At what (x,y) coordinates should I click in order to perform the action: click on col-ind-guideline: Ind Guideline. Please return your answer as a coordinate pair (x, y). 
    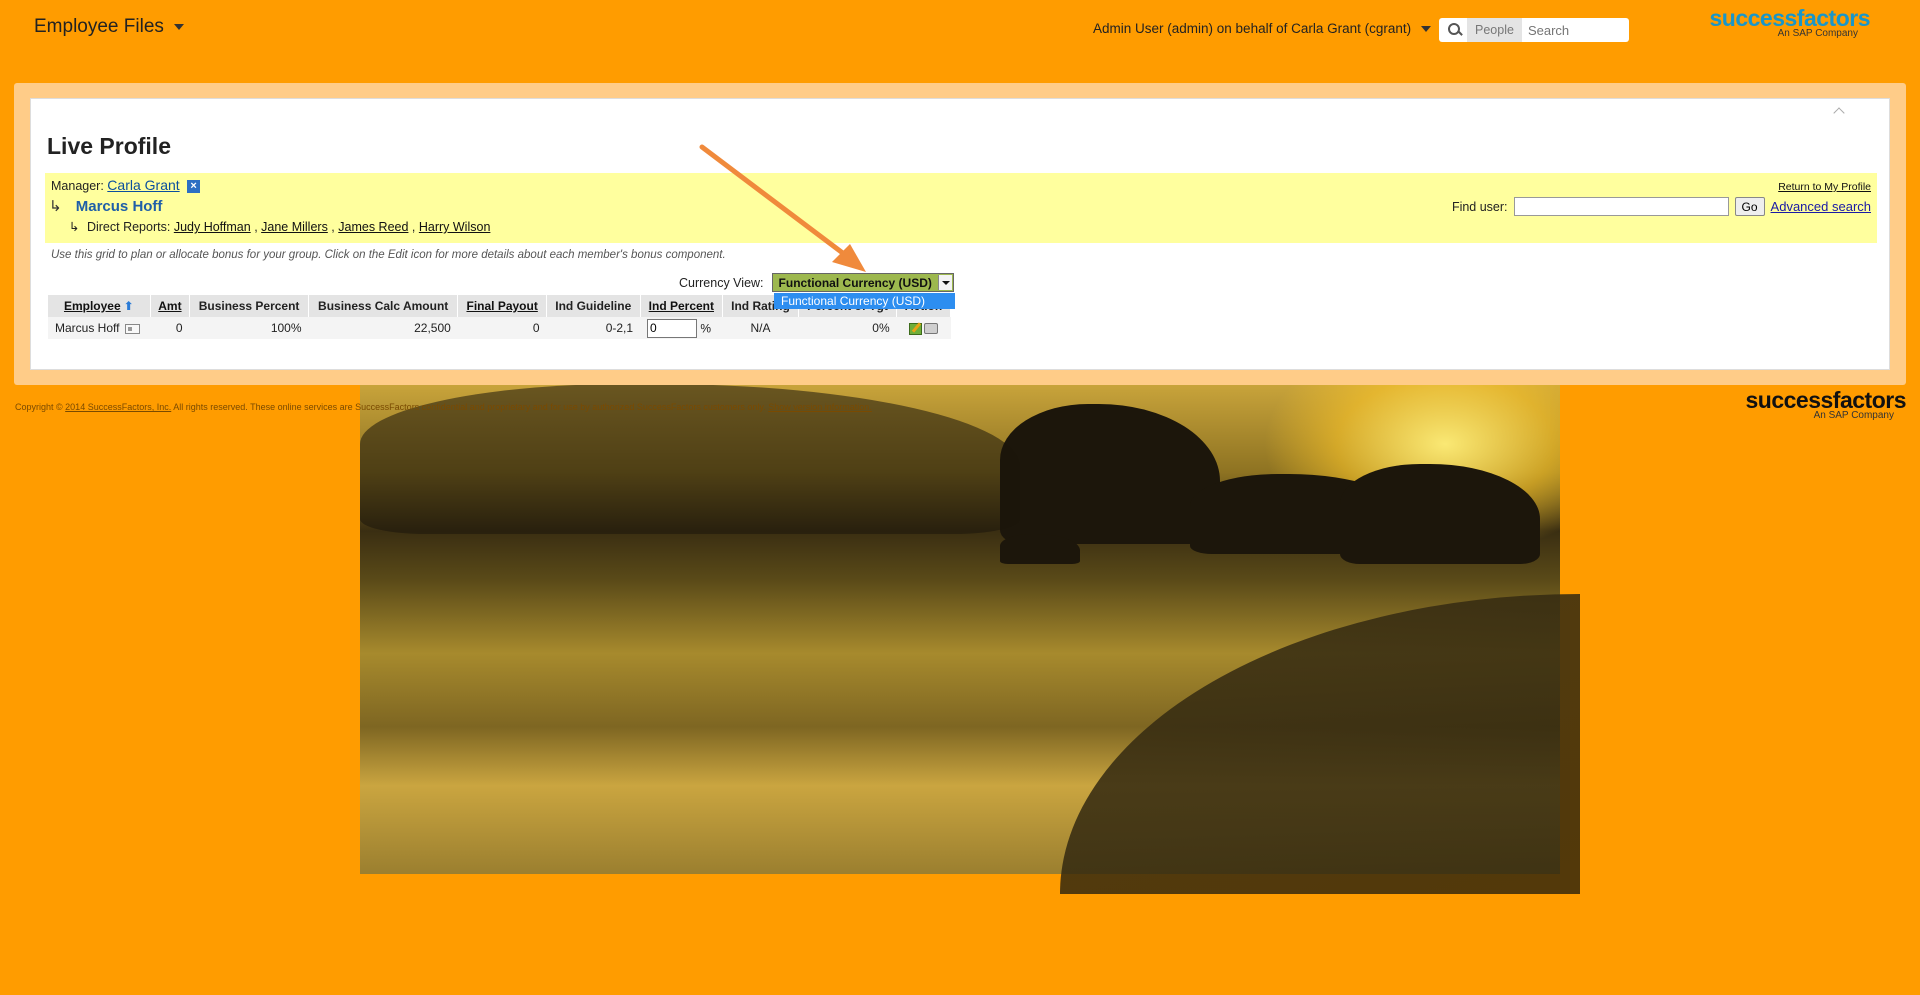
    Looking at the image, I should click on (593, 306).